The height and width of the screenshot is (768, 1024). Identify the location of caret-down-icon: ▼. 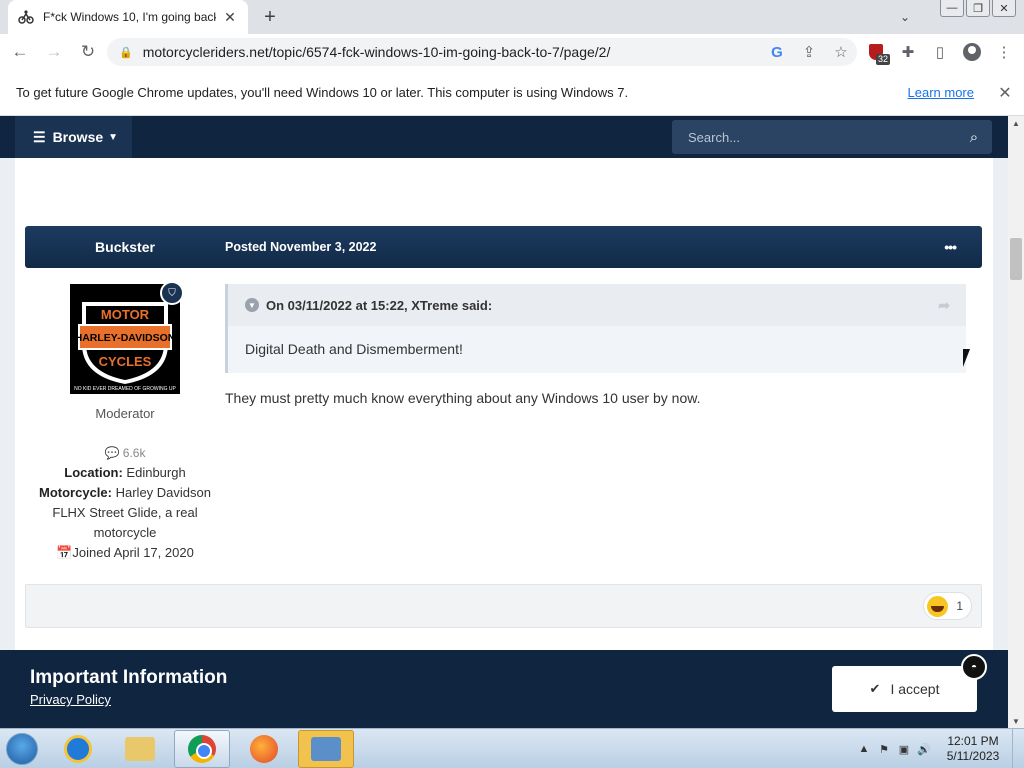
(113, 137).